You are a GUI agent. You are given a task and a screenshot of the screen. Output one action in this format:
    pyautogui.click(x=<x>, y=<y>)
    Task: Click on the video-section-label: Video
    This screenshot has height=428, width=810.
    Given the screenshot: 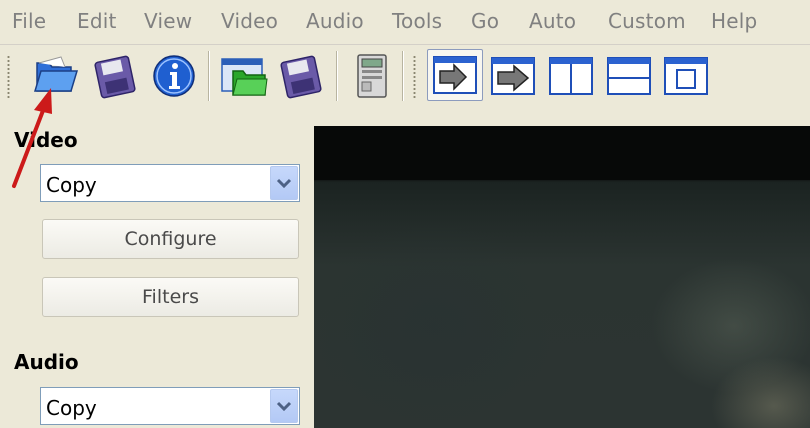 What is the action you would take?
    pyautogui.click(x=46, y=140)
    